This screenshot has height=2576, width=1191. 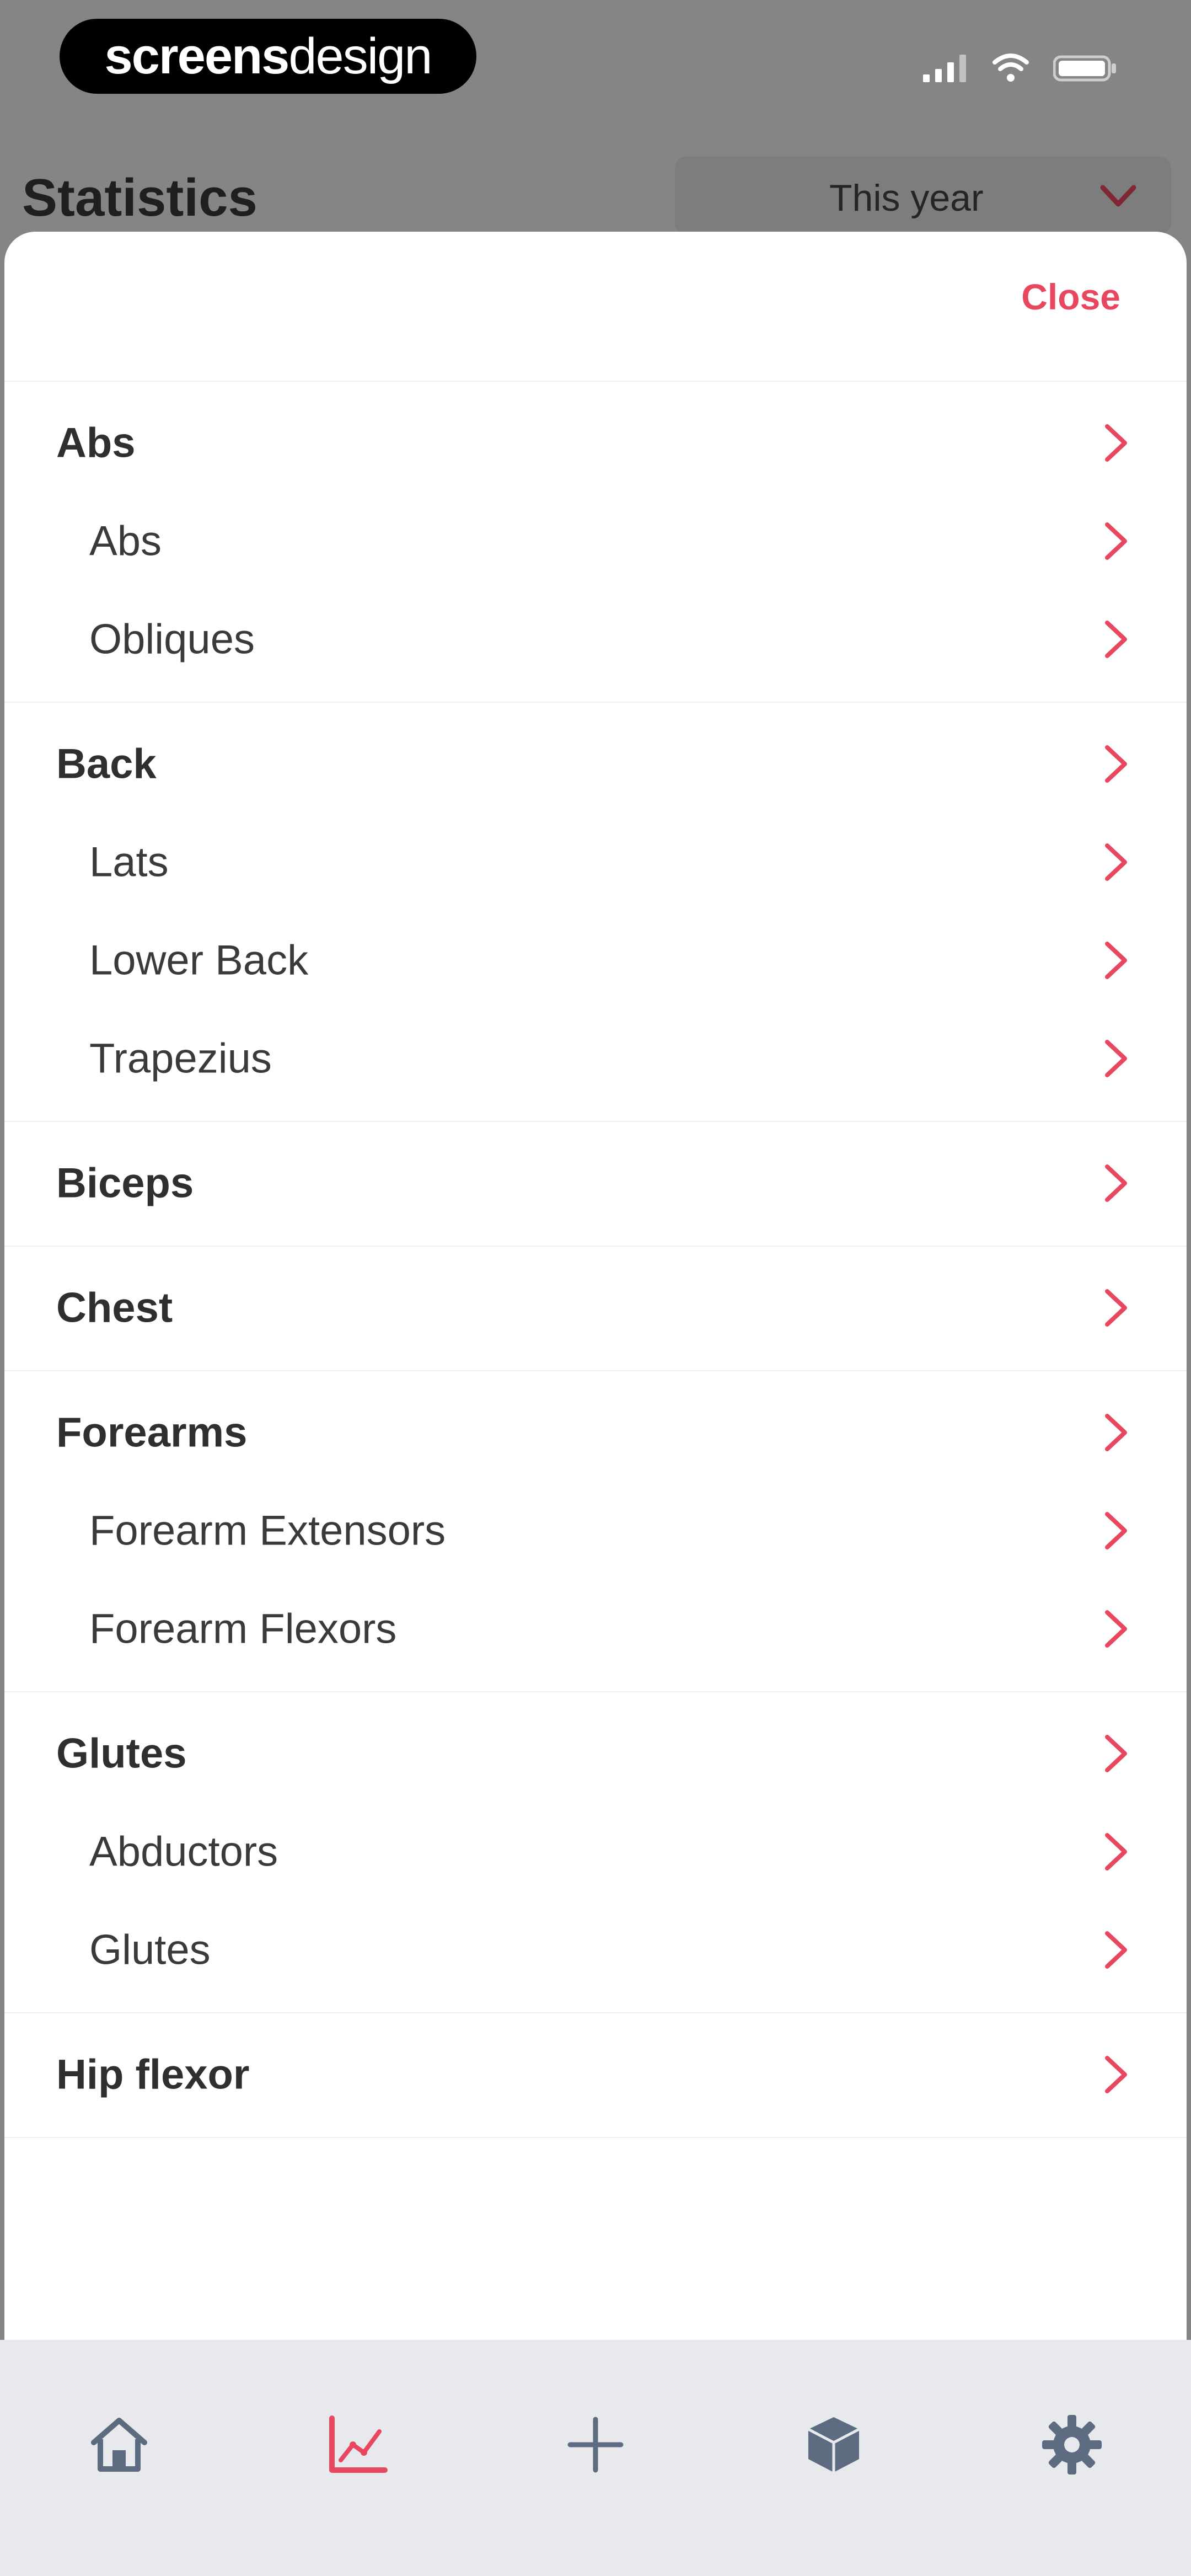 I want to click on wifi-icon, so click(x=1011, y=68).